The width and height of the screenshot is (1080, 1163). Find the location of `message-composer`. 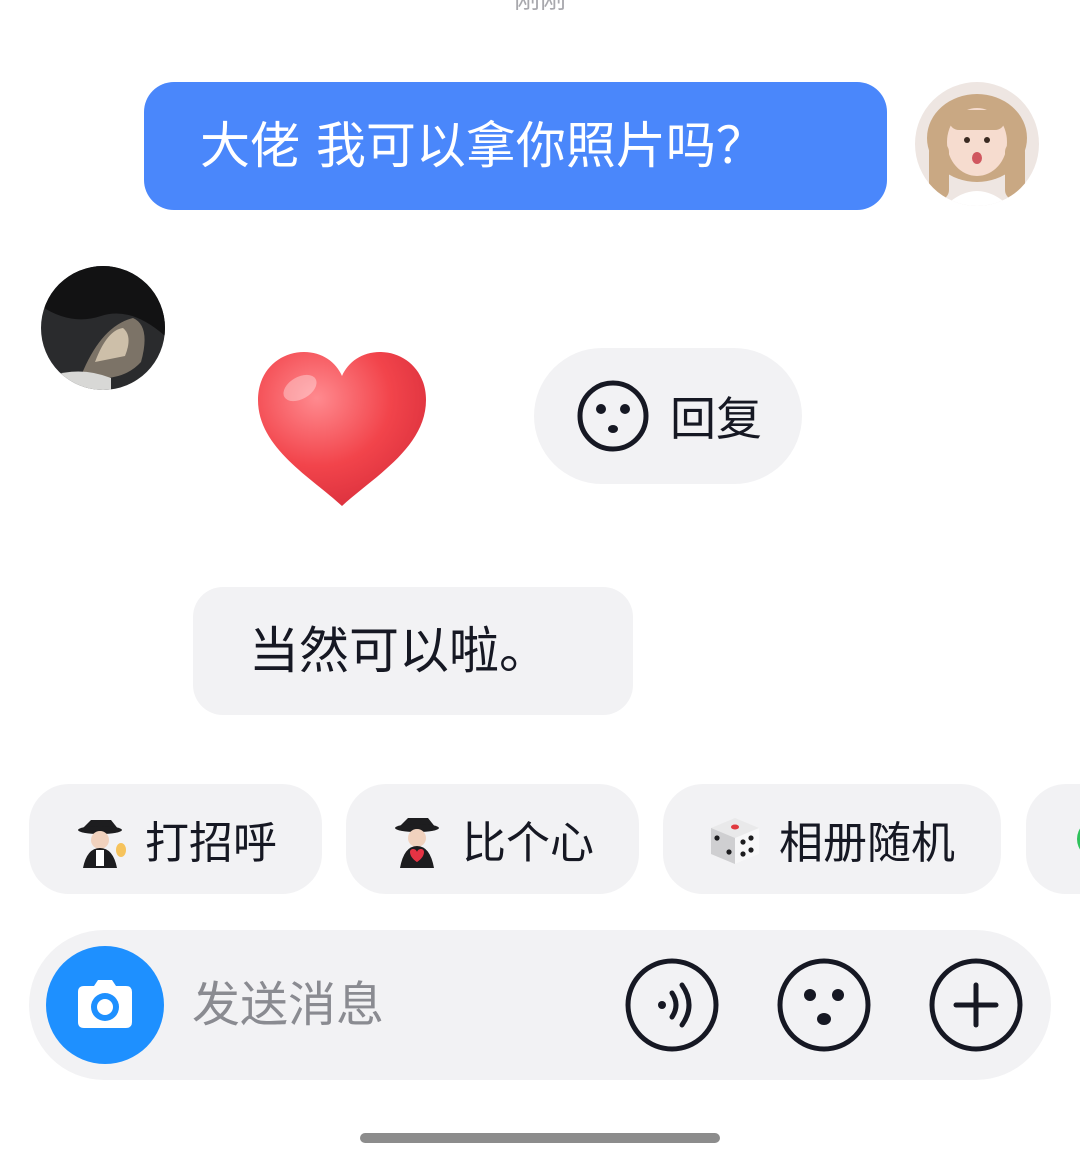

message-composer is located at coordinates (540, 1005).